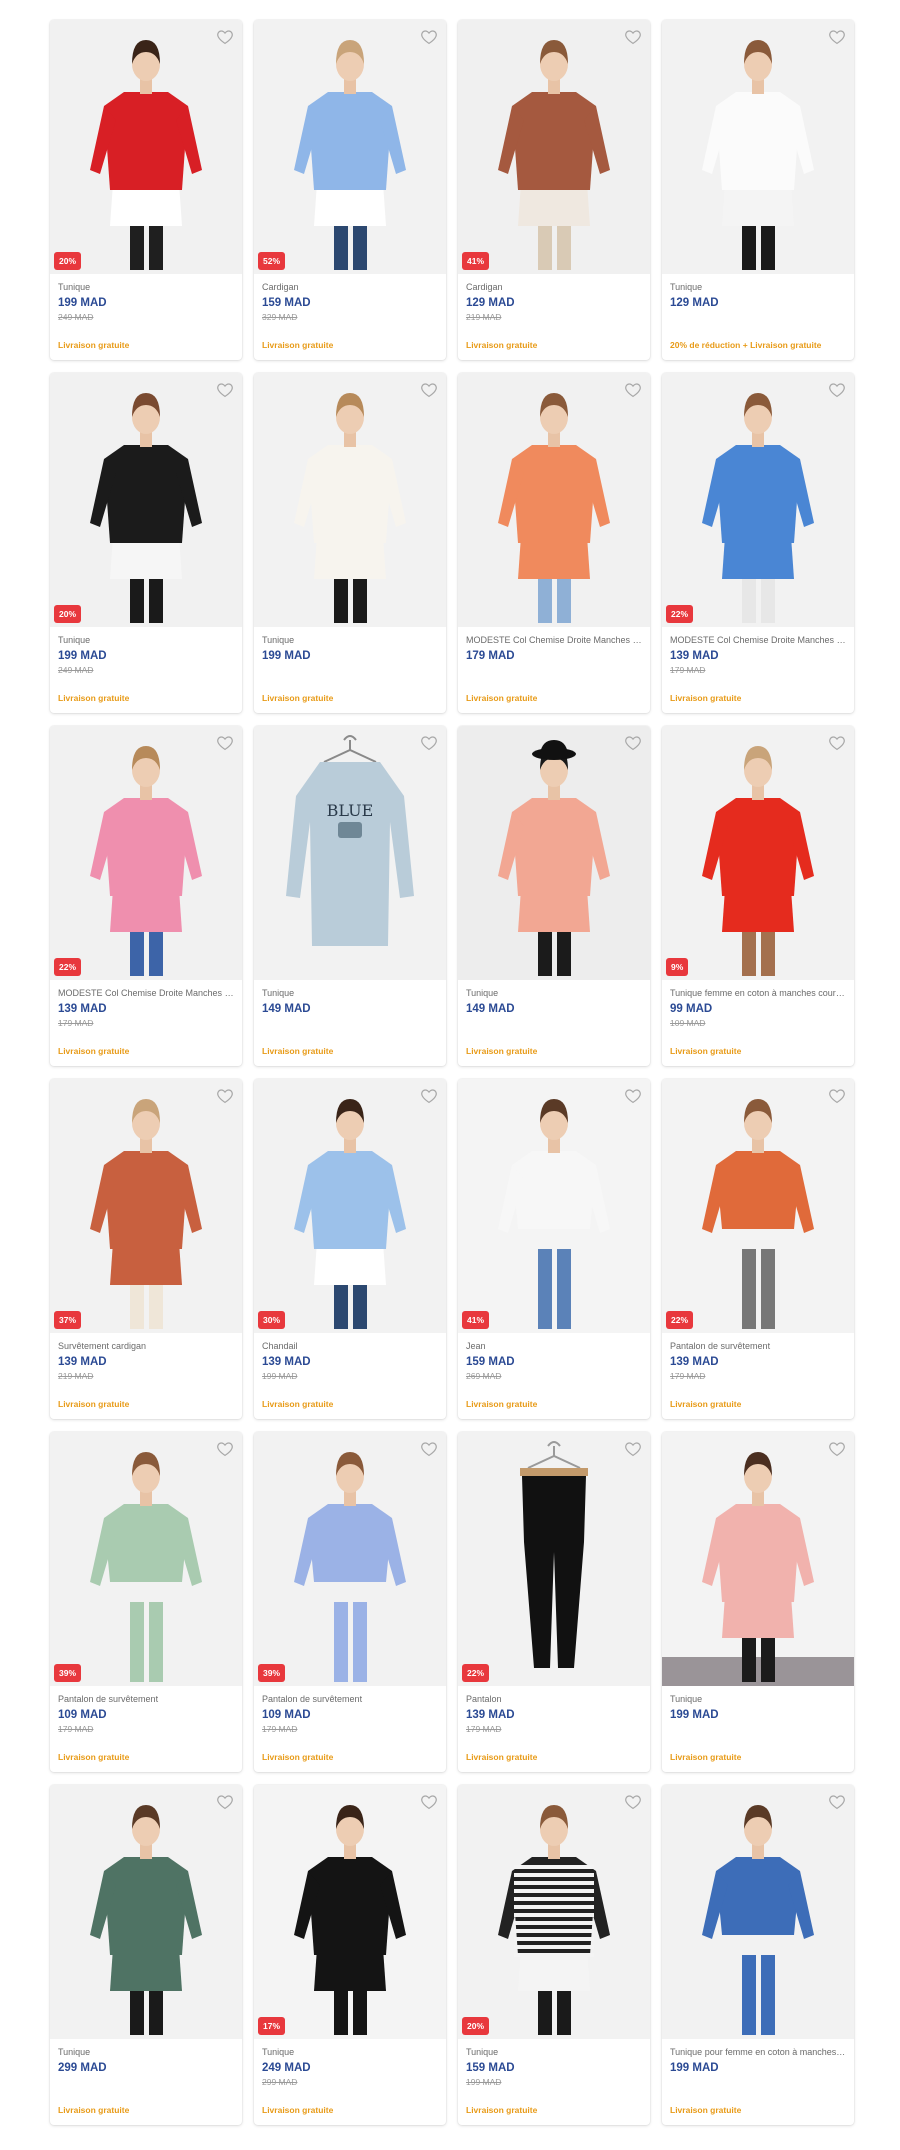 This screenshot has height=2150, width=900. I want to click on product-image: 52%, so click(350, 147).